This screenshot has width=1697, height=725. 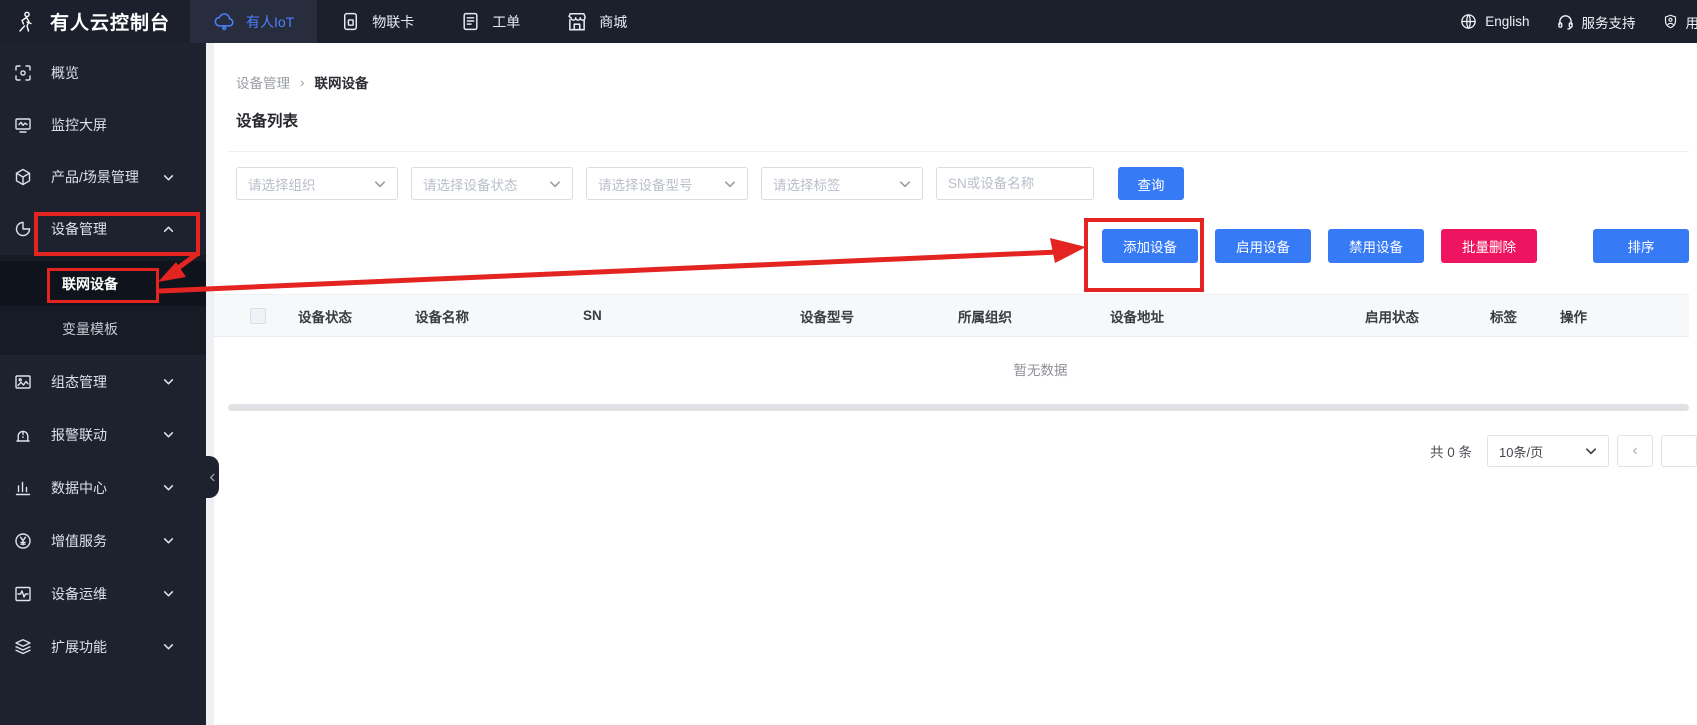 What do you see at coordinates (955, 451) in the screenshot?
I see `pagination: 共 0 条 10条/页 ‹` at bounding box center [955, 451].